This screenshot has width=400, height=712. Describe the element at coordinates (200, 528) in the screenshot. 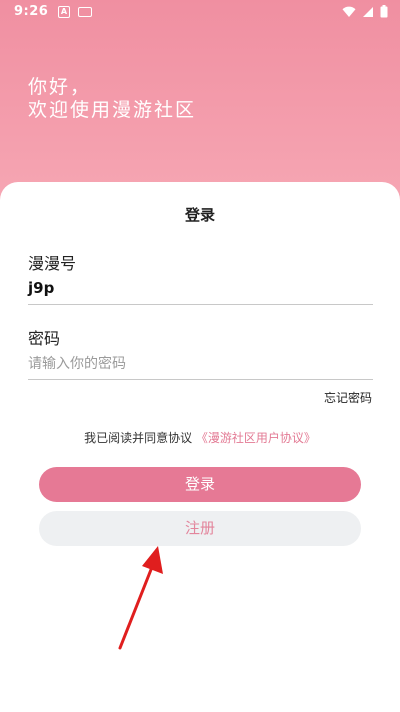

I see `register-button: 注册` at that location.